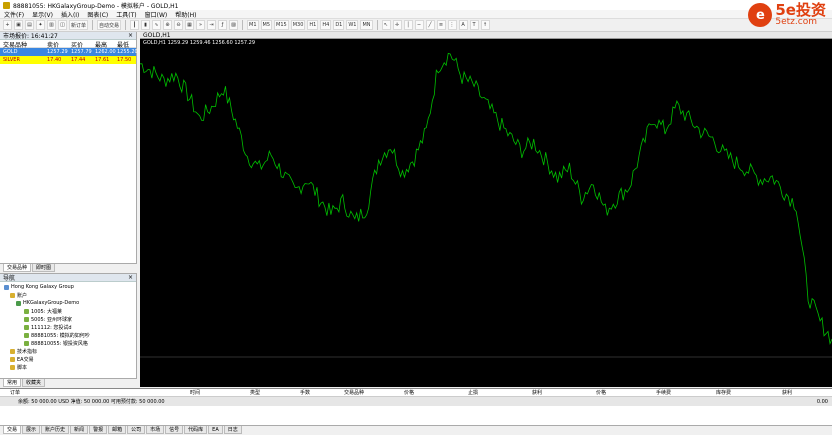 The width and height of the screenshot is (832, 435). I want to click on strategy-tester-icon: ◫, so click(62, 25).